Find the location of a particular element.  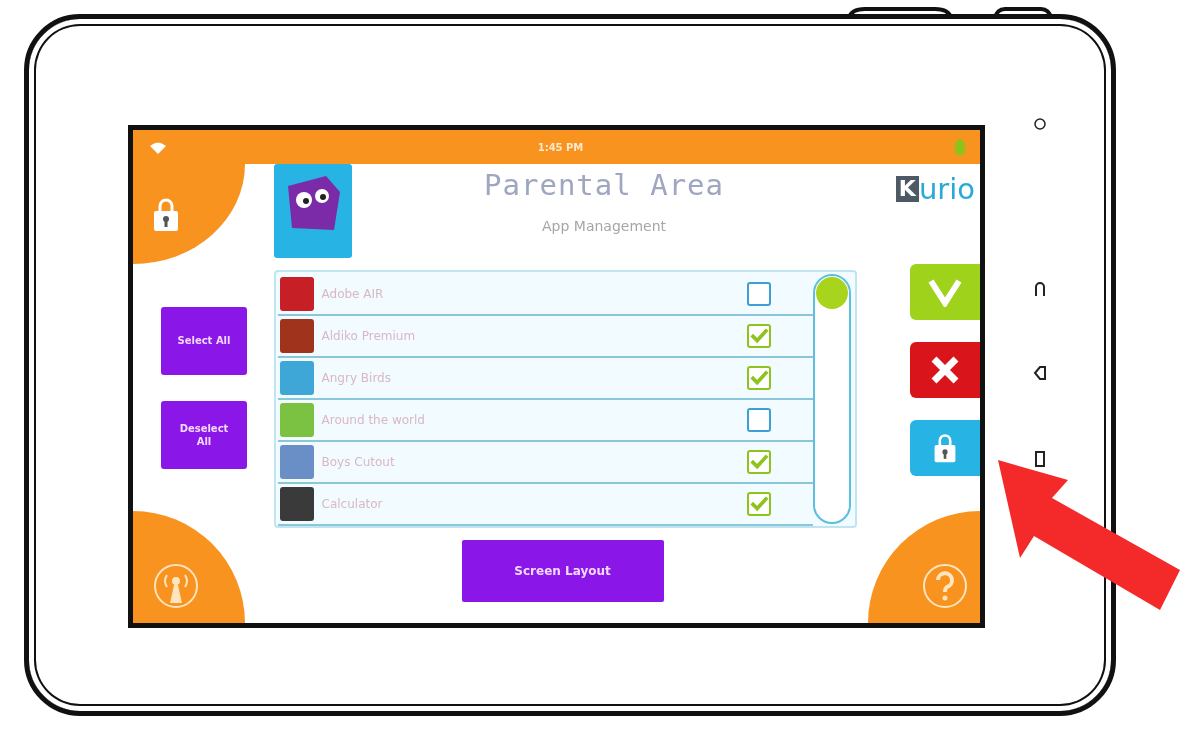

confirm-button is located at coordinates (945, 292).